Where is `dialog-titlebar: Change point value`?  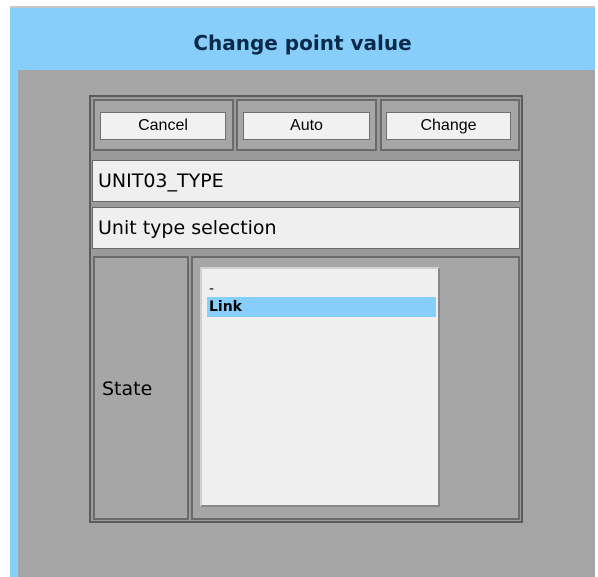
dialog-titlebar: Change point value is located at coordinates (302, 38).